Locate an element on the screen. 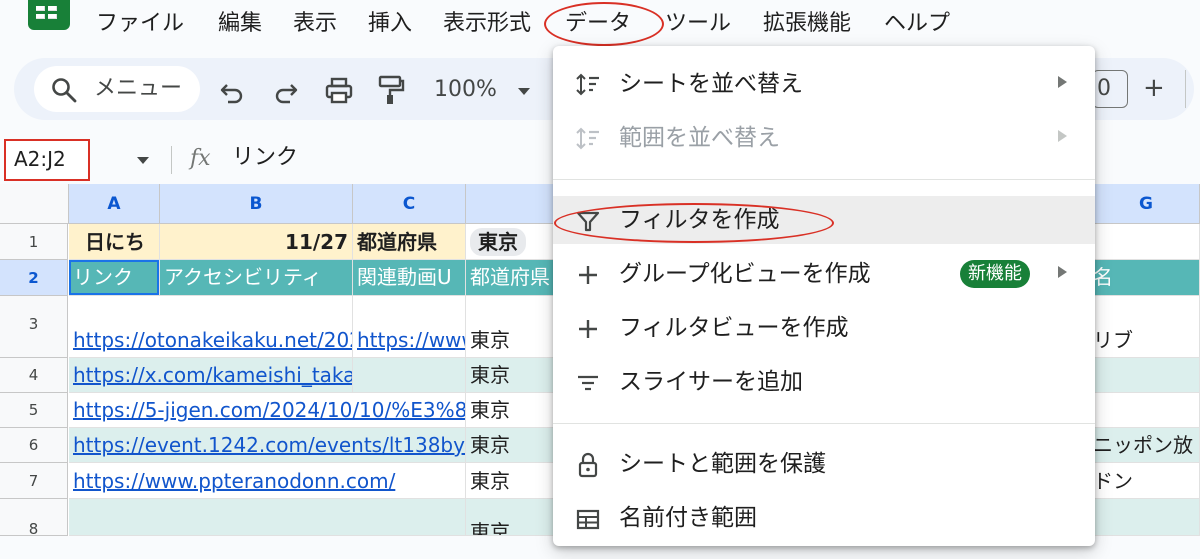 This screenshot has width=1200, height=559. select-all-corner is located at coordinates (34, 204).